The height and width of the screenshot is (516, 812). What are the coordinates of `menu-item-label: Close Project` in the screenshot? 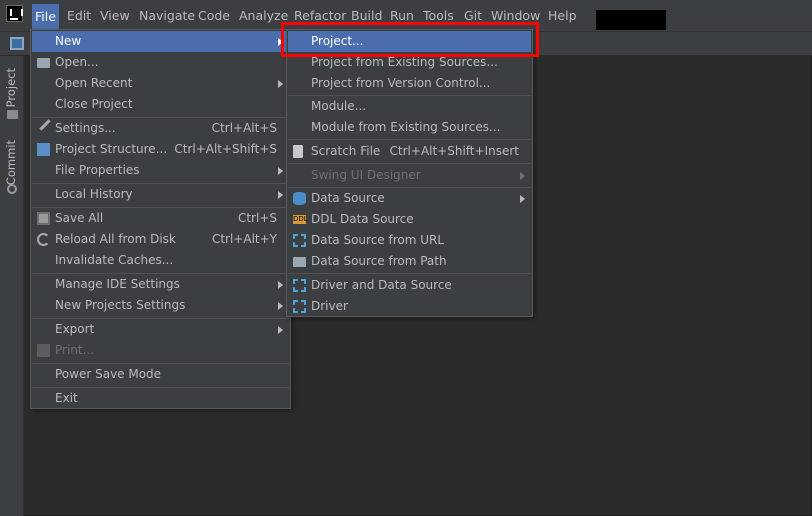 It's located at (94, 104).